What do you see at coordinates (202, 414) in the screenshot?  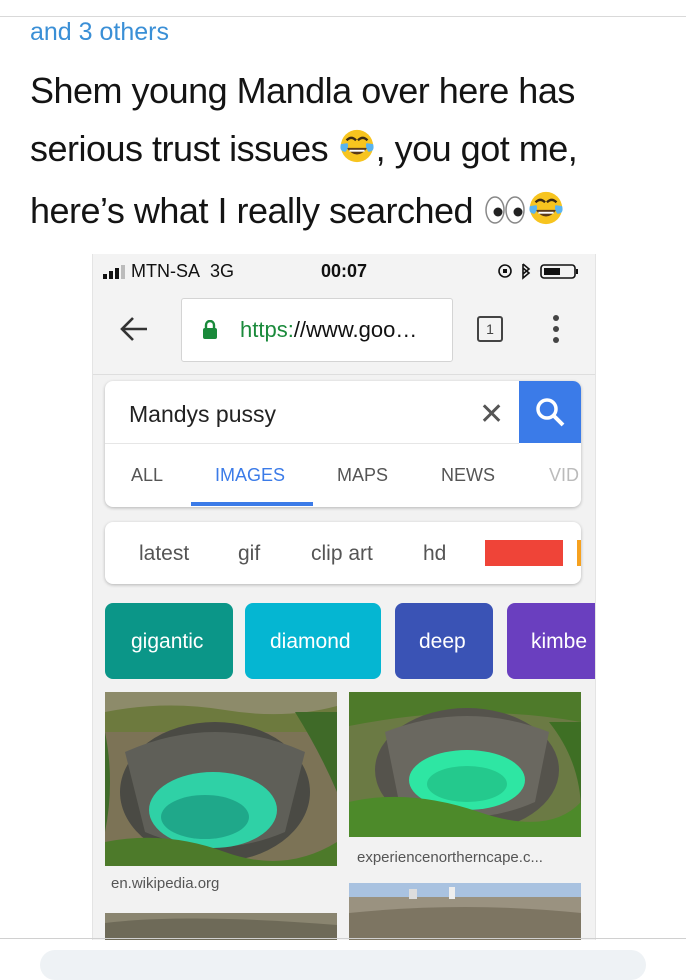 I see `search-input: Mandys pussy` at bounding box center [202, 414].